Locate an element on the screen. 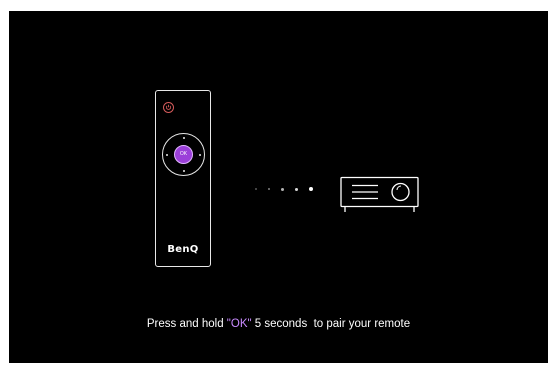  dpad-right-icon is located at coordinates (200, 154).